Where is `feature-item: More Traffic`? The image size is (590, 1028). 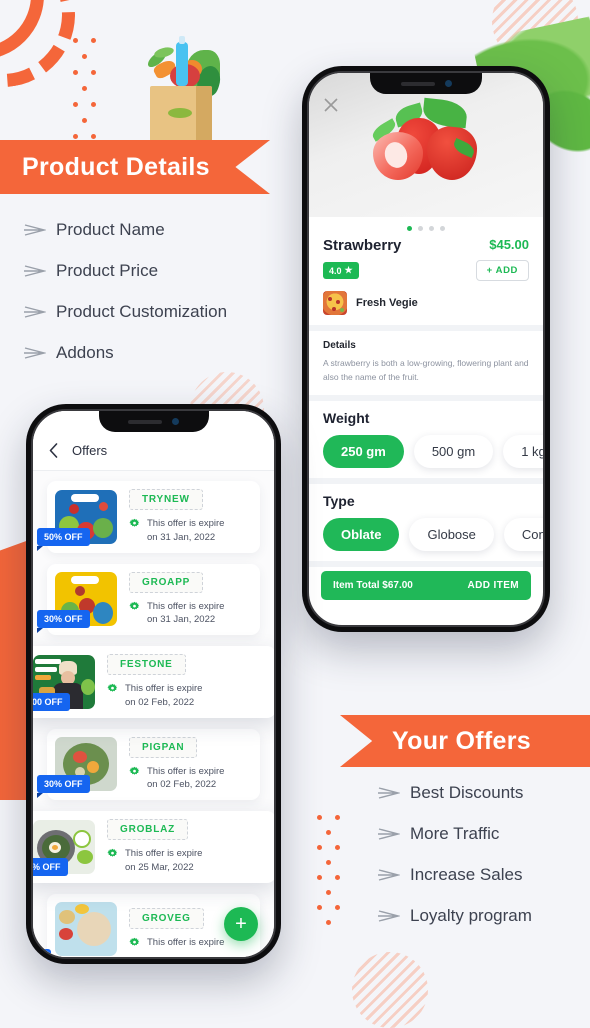
feature-item: More Traffic is located at coordinates (484, 834).